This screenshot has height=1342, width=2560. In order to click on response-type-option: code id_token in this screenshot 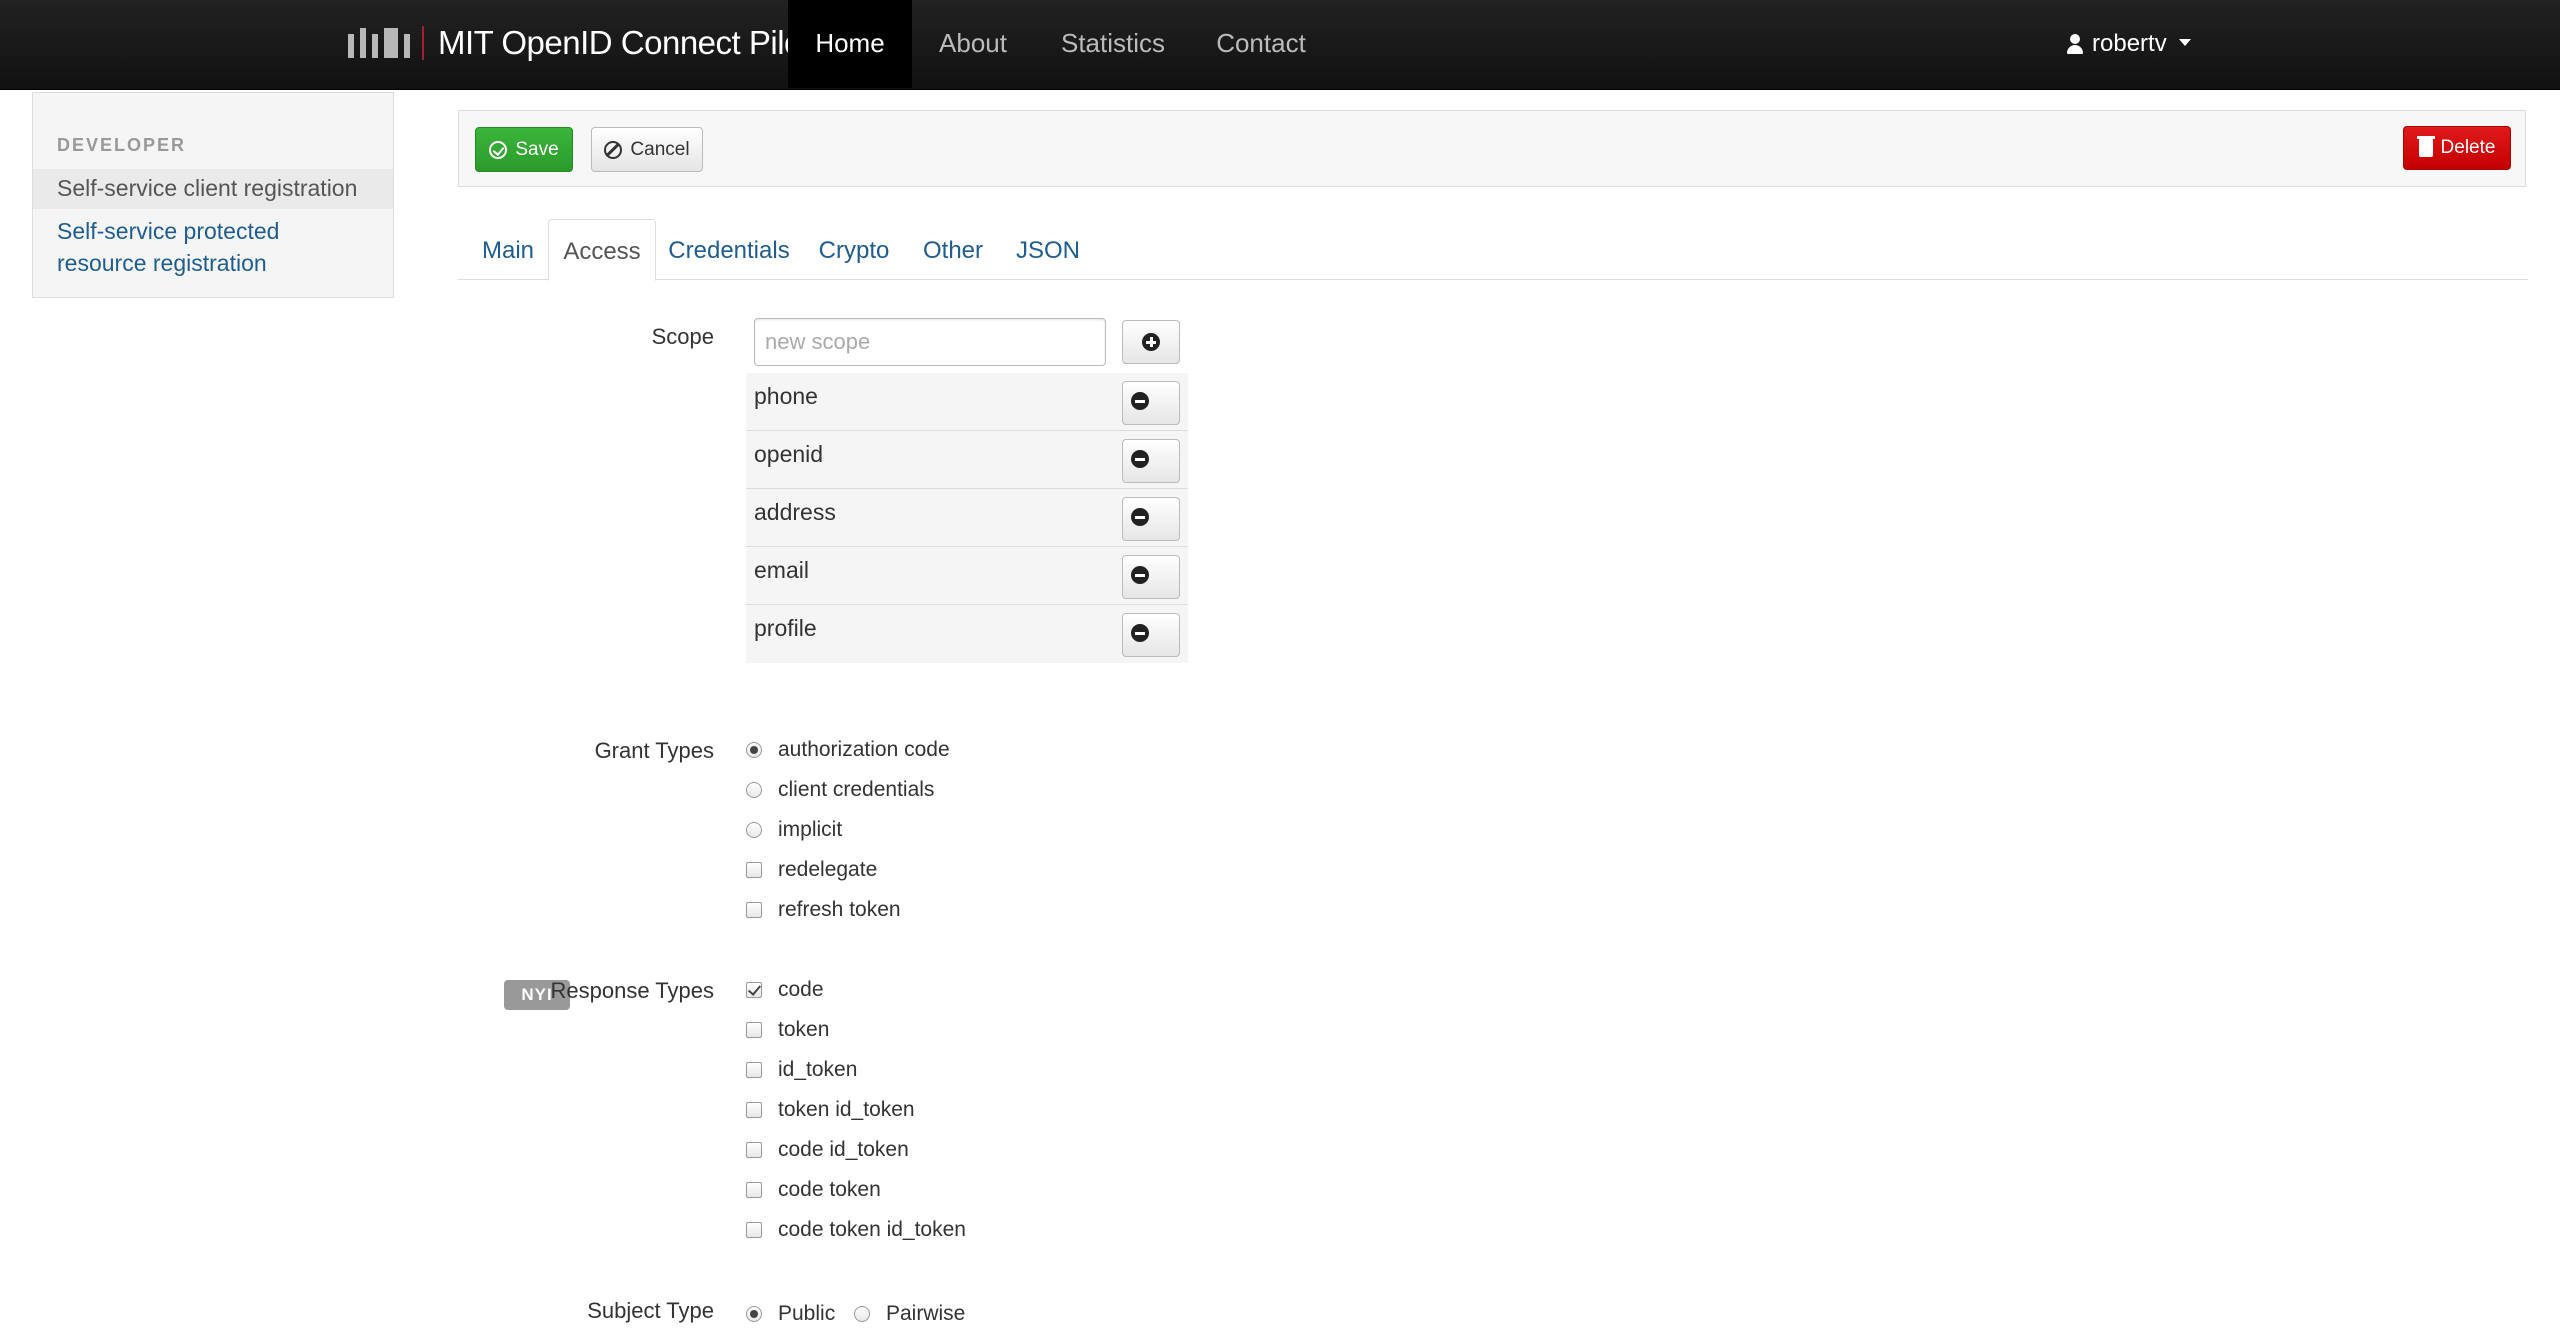, I will do `click(827, 1150)`.